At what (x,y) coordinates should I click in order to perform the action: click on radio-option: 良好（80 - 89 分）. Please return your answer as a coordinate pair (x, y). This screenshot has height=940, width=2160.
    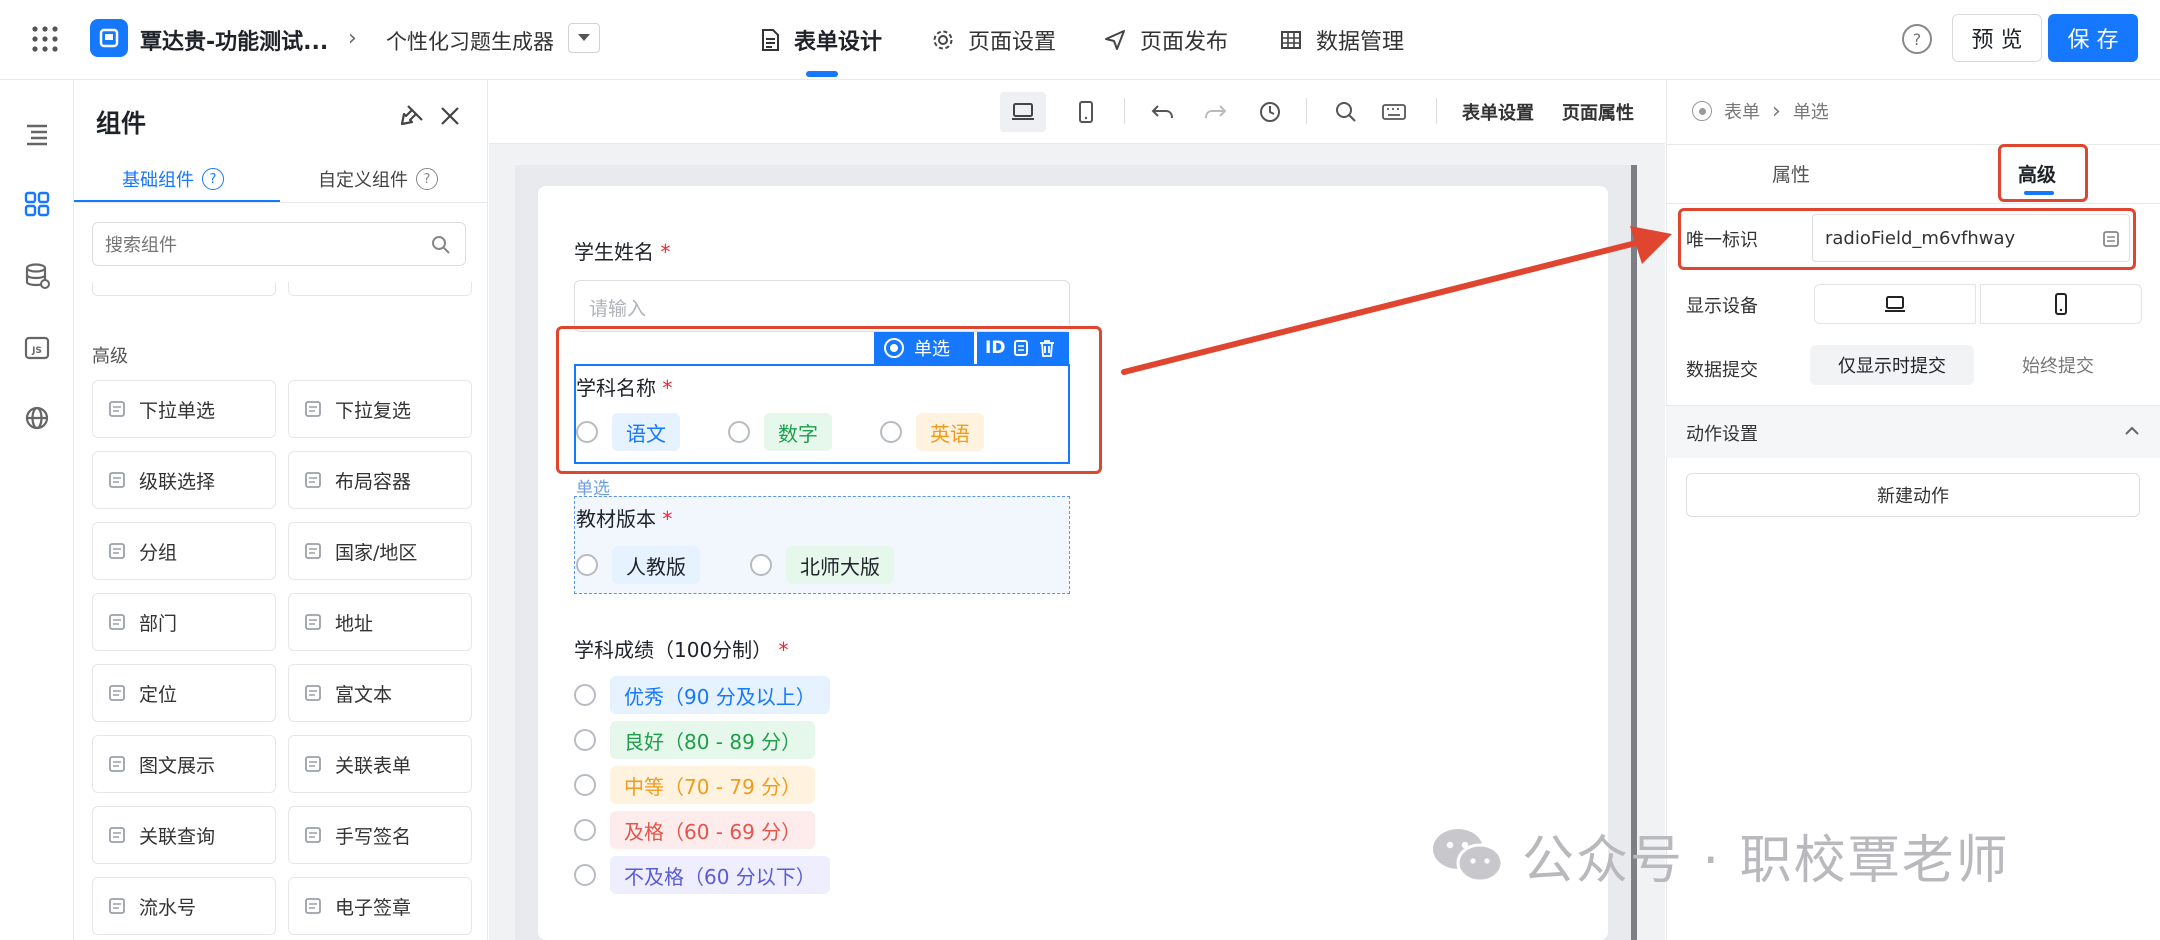
    Looking at the image, I should click on (695, 740).